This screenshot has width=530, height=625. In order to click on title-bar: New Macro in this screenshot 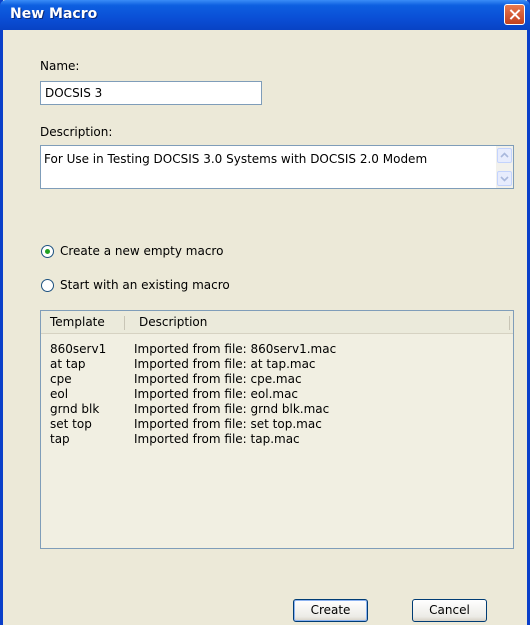, I will do `click(265, 15)`.